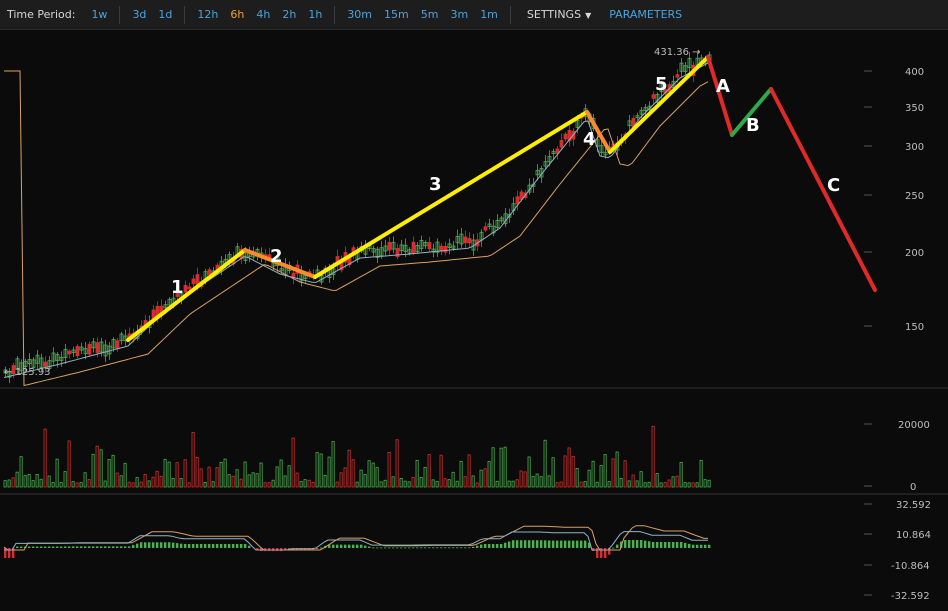 Image resolution: width=948 pixels, height=611 pixels. What do you see at coordinates (559, 14) in the screenshot?
I see `settings-menu: SETTINGS ▼` at bounding box center [559, 14].